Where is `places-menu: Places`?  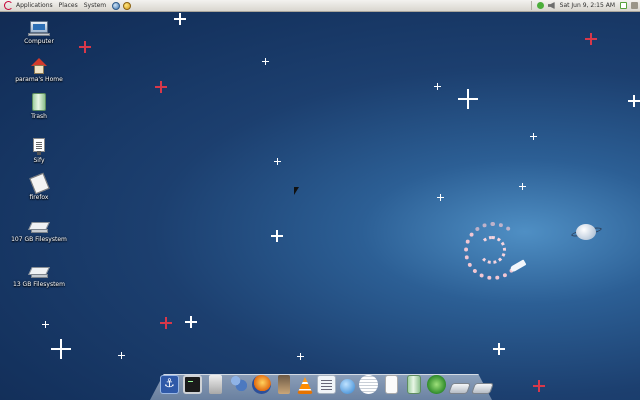 places-menu: Places is located at coordinates (68, 5).